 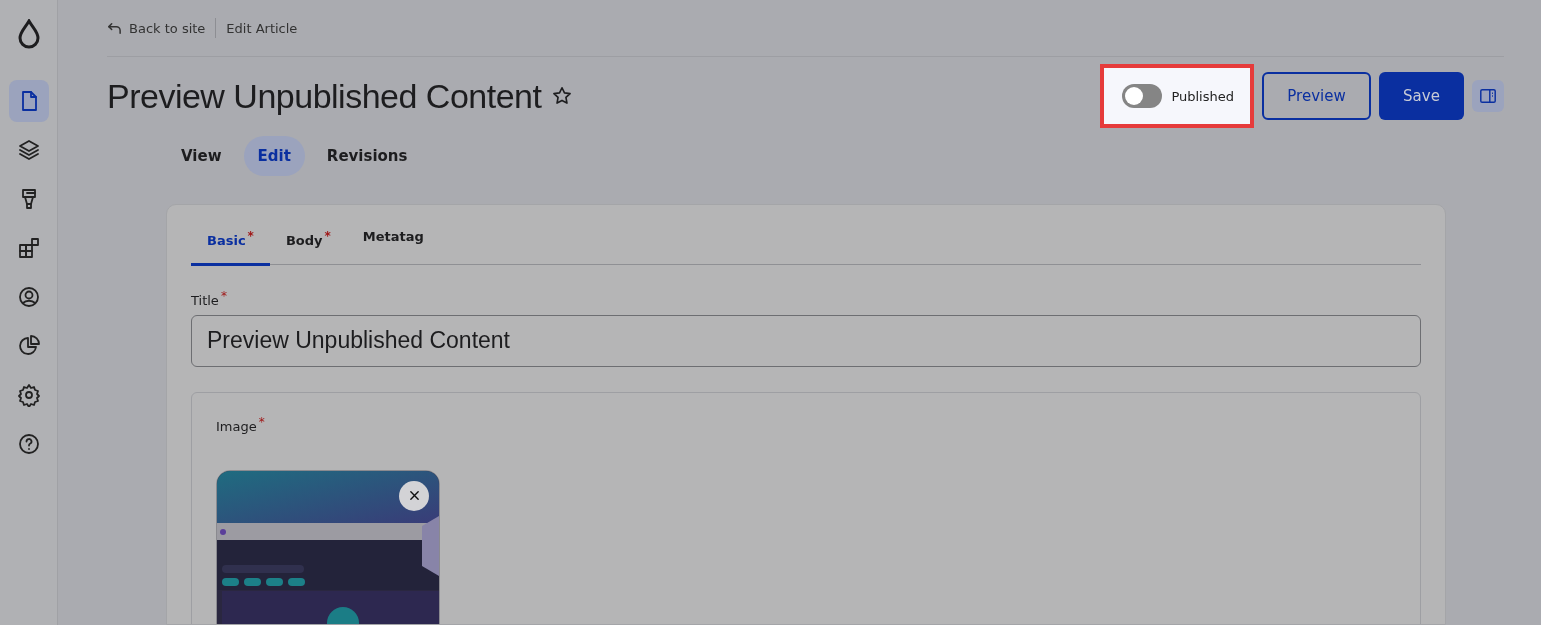 I want to click on publish-label: Published, so click(x=1202, y=96).